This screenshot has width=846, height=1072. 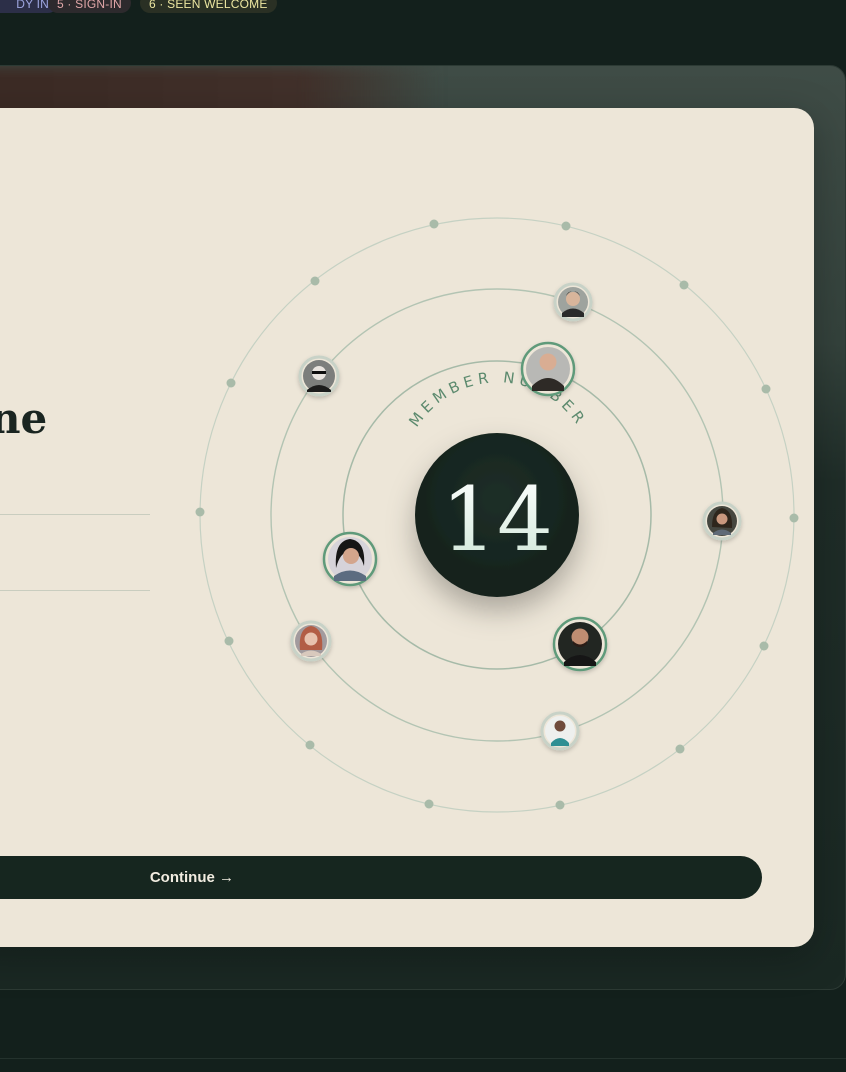 What do you see at coordinates (423, 1058) in the screenshot?
I see `footer-divider` at bounding box center [423, 1058].